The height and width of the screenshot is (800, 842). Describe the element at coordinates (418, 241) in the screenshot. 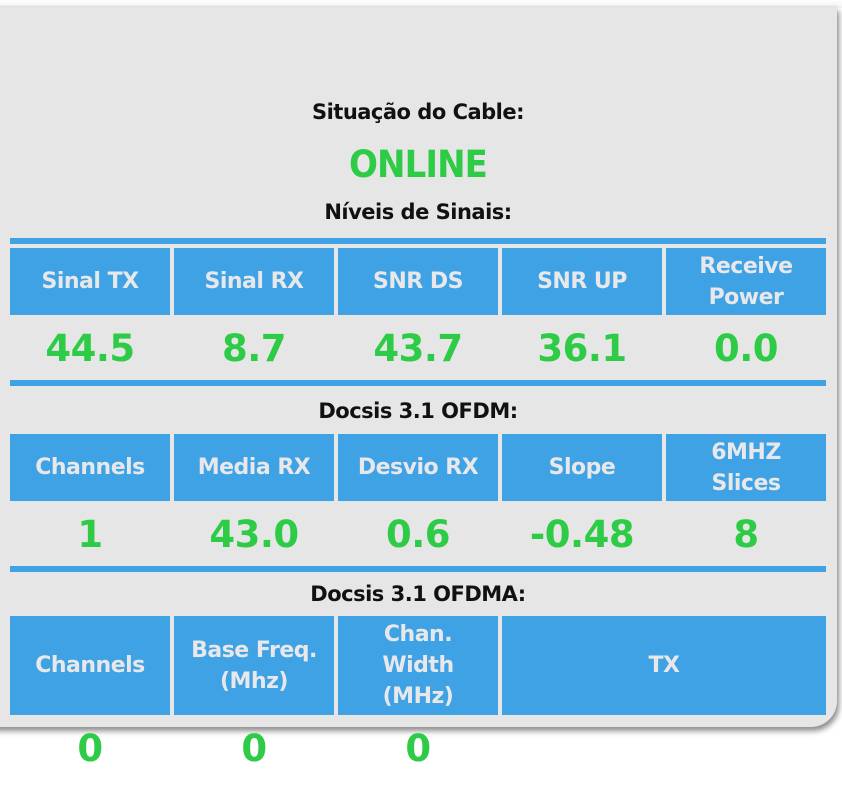

I see `signal-levels-top-bar` at that location.